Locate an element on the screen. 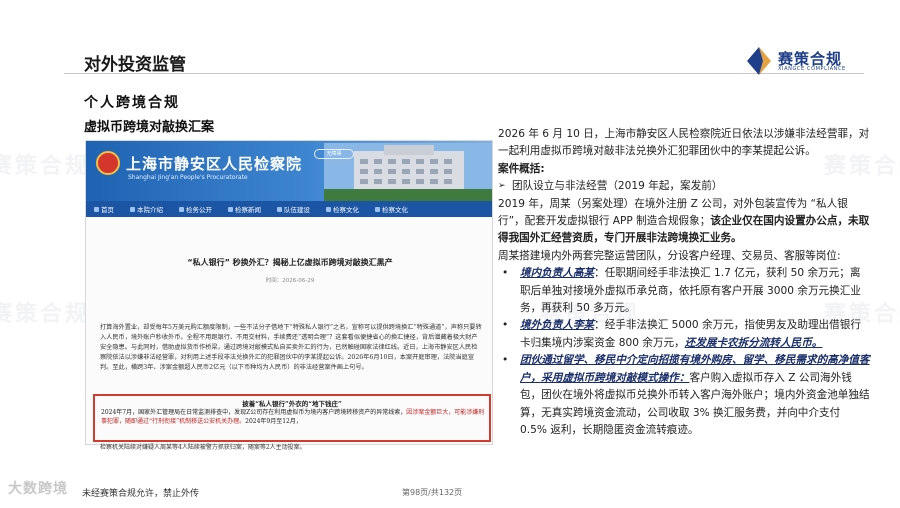 This screenshot has width=900, height=508. list-item: ➢ 团队设立与非法经营（2019 年起，案发前） is located at coordinates (684, 186).